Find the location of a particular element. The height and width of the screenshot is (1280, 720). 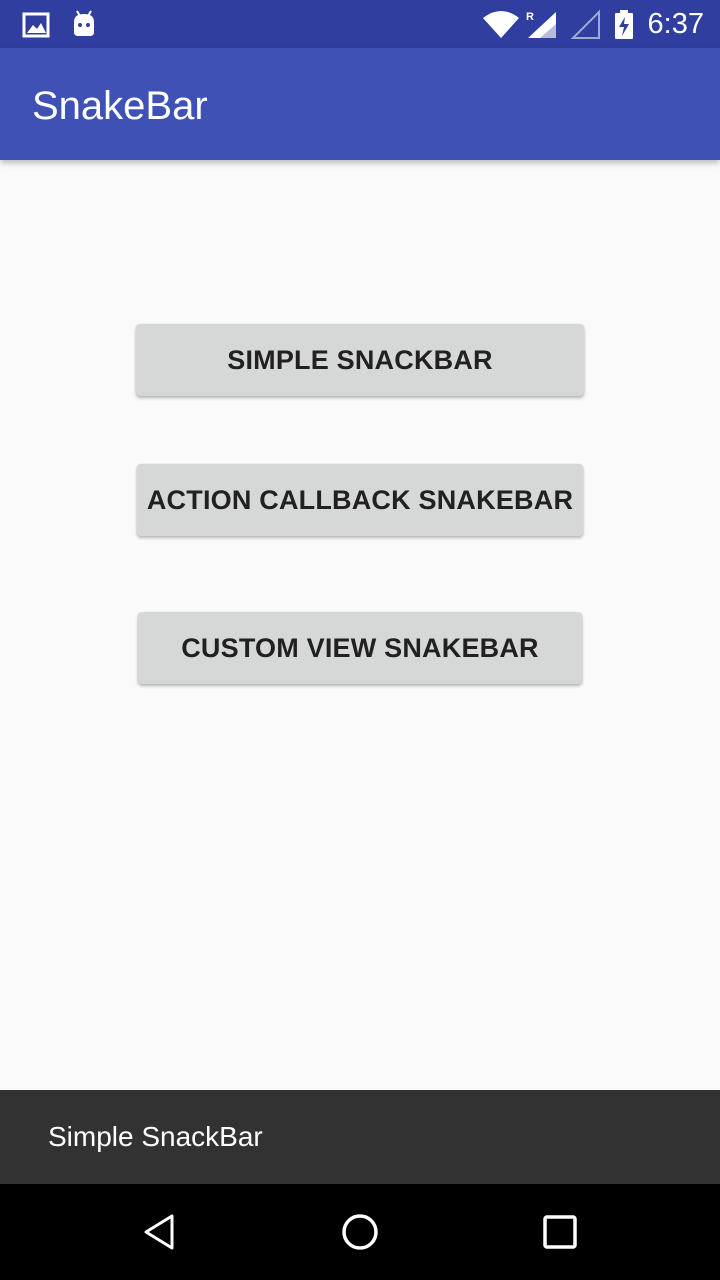

custom-view-snakebar-button: CUSTOM VIEW SNAKEBAR is located at coordinates (360, 648).